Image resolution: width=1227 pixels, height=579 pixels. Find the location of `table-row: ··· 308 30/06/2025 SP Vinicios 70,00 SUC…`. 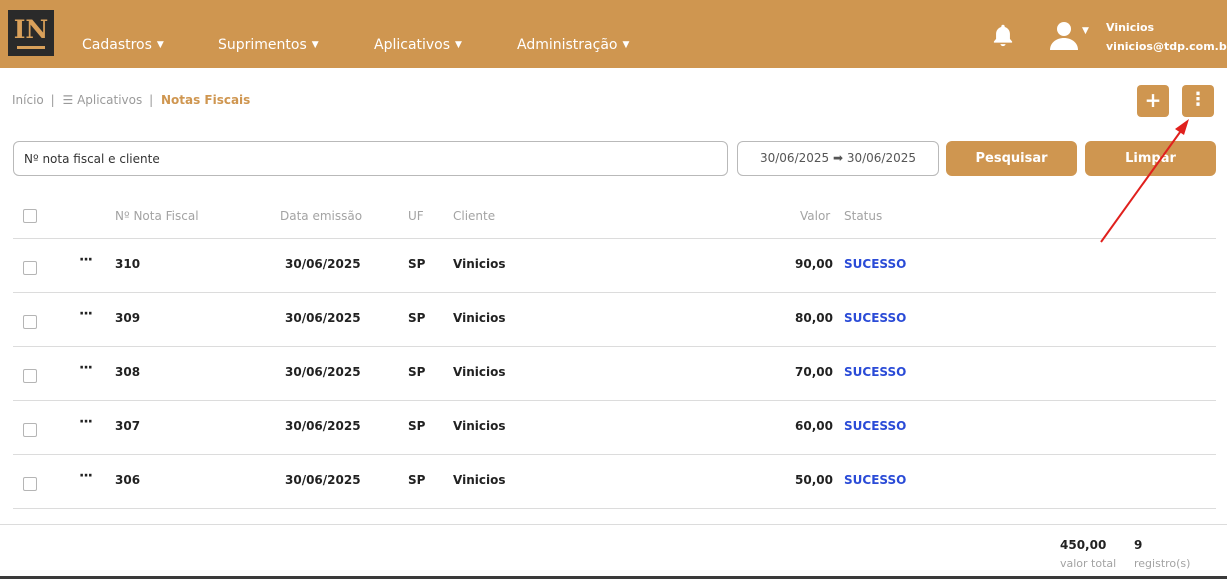

table-row: ··· 308 30/06/2025 SP Vinicios 70,00 SUC… is located at coordinates (613, 374).